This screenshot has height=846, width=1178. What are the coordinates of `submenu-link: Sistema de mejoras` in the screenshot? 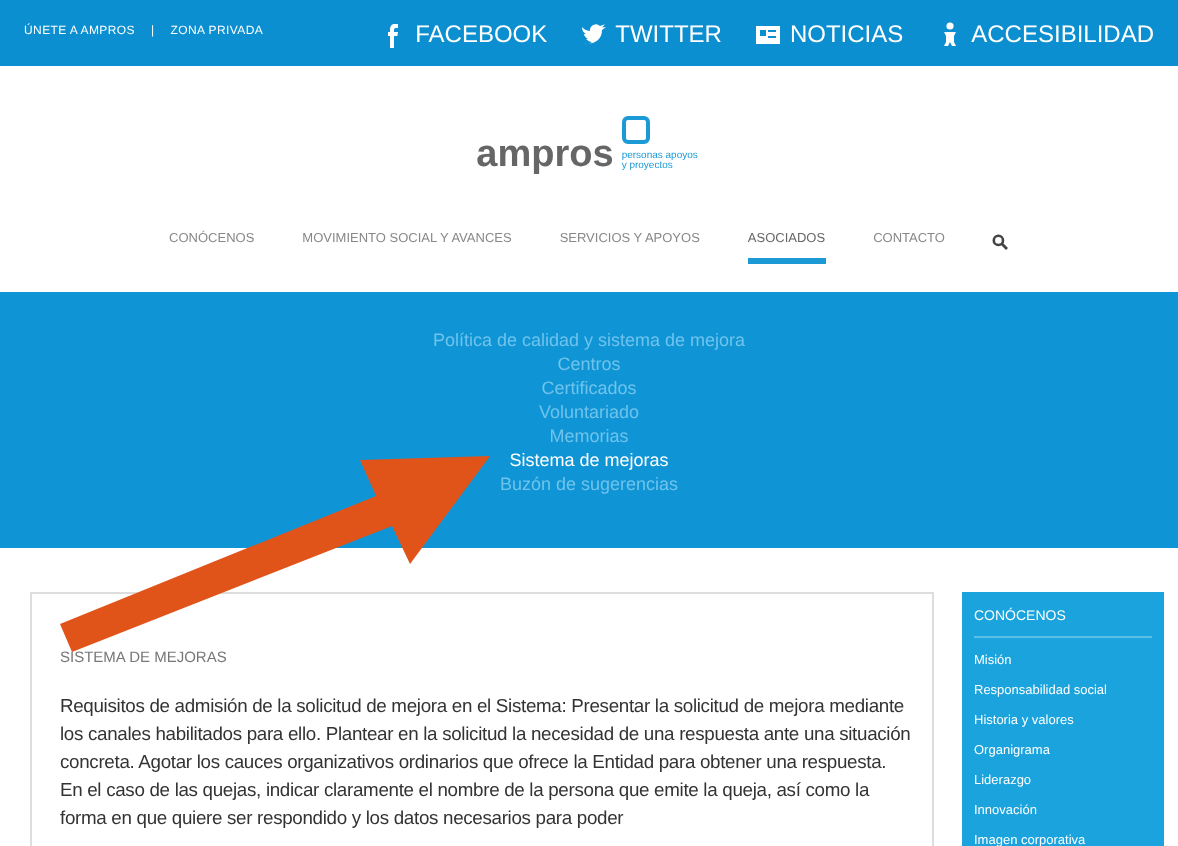 It's located at (589, 459).